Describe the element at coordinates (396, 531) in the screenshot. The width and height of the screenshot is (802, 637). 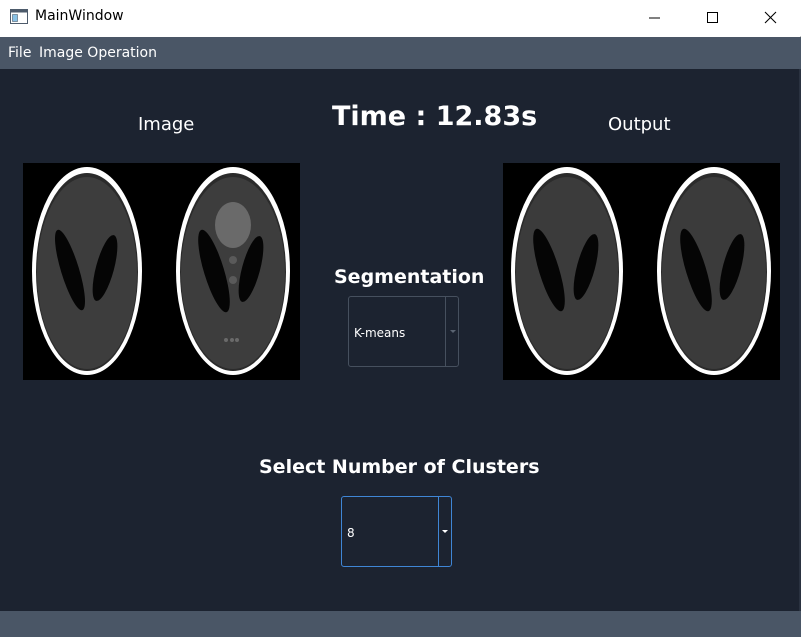
I see `clusters-combobox: 8` at that location.